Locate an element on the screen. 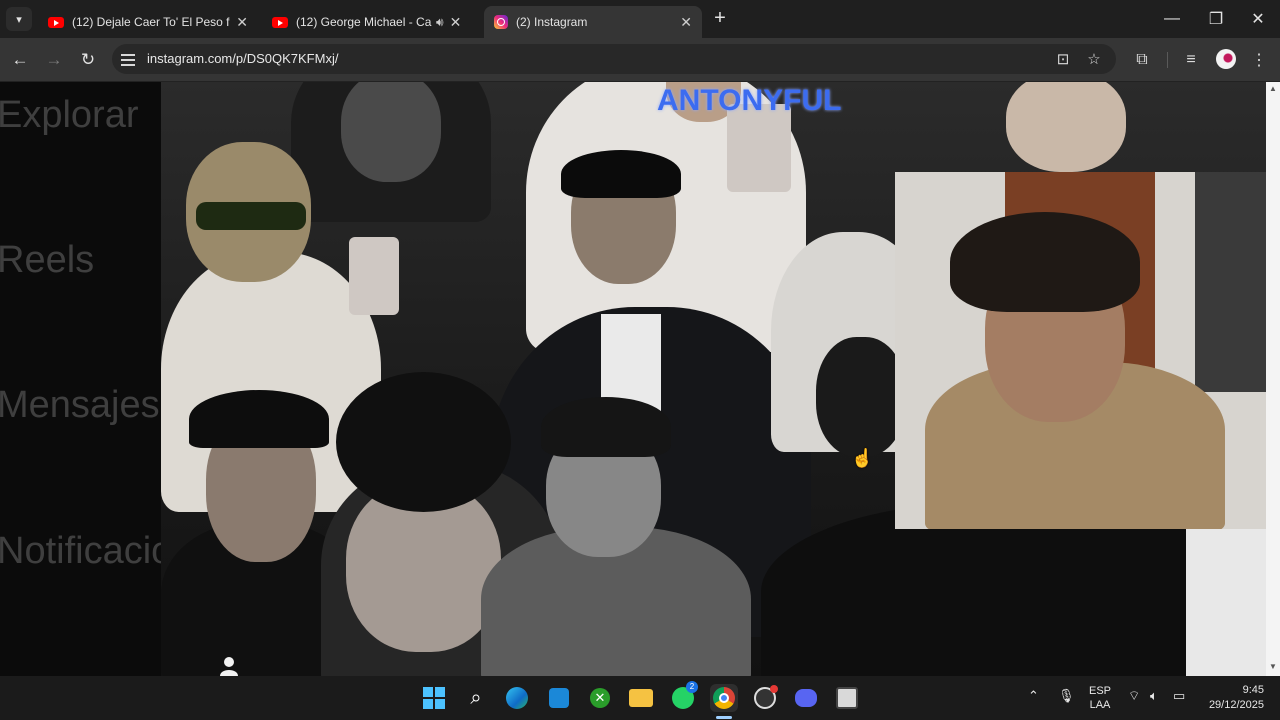 This screenshot has height=720, width=1280. photo-phone is located at coordinates (374, 276).